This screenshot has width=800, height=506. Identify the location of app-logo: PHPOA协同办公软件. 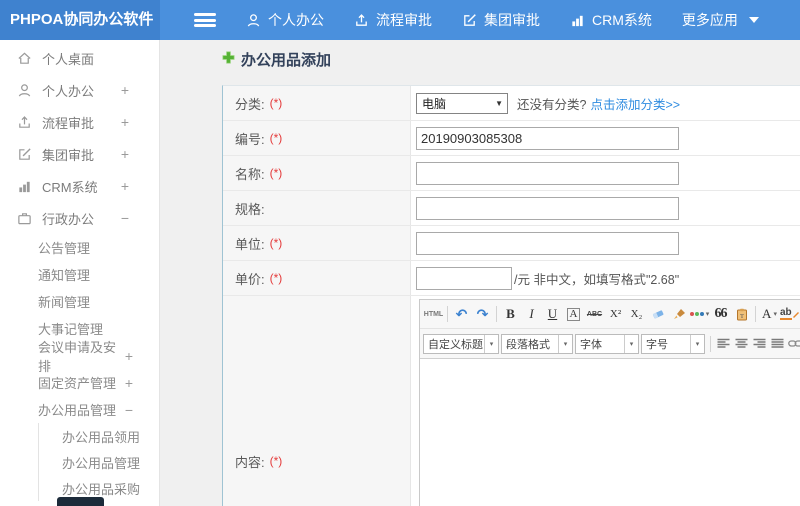
(80, 20).